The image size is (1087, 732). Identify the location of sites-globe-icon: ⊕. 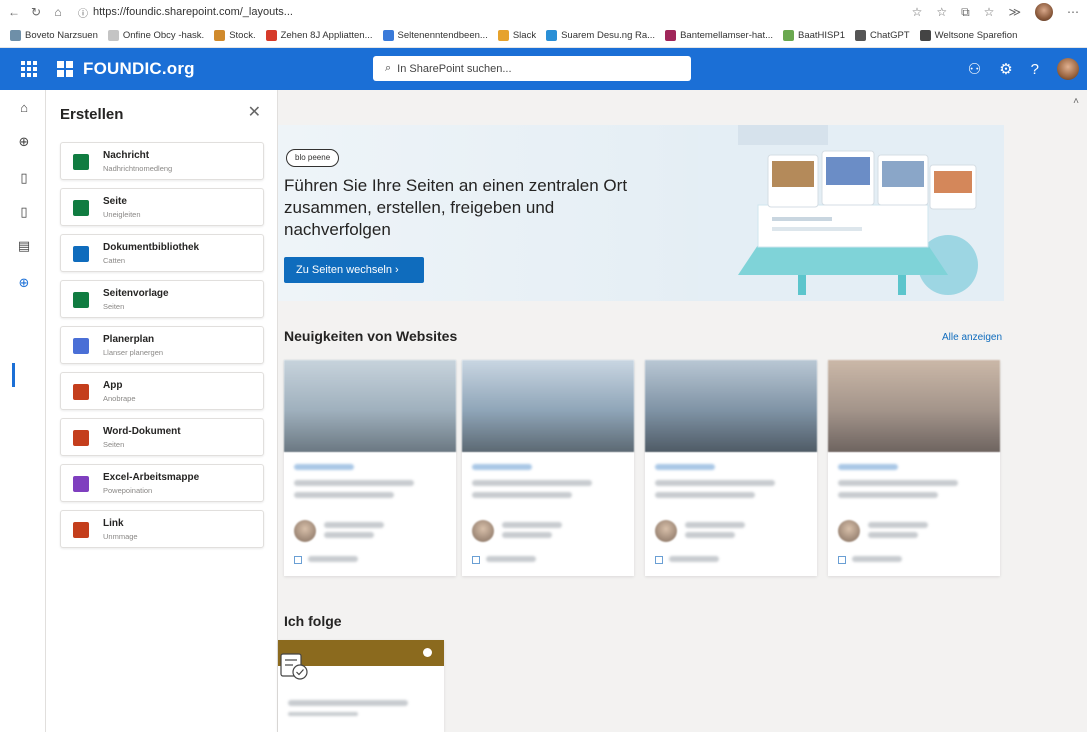
(24, 142).